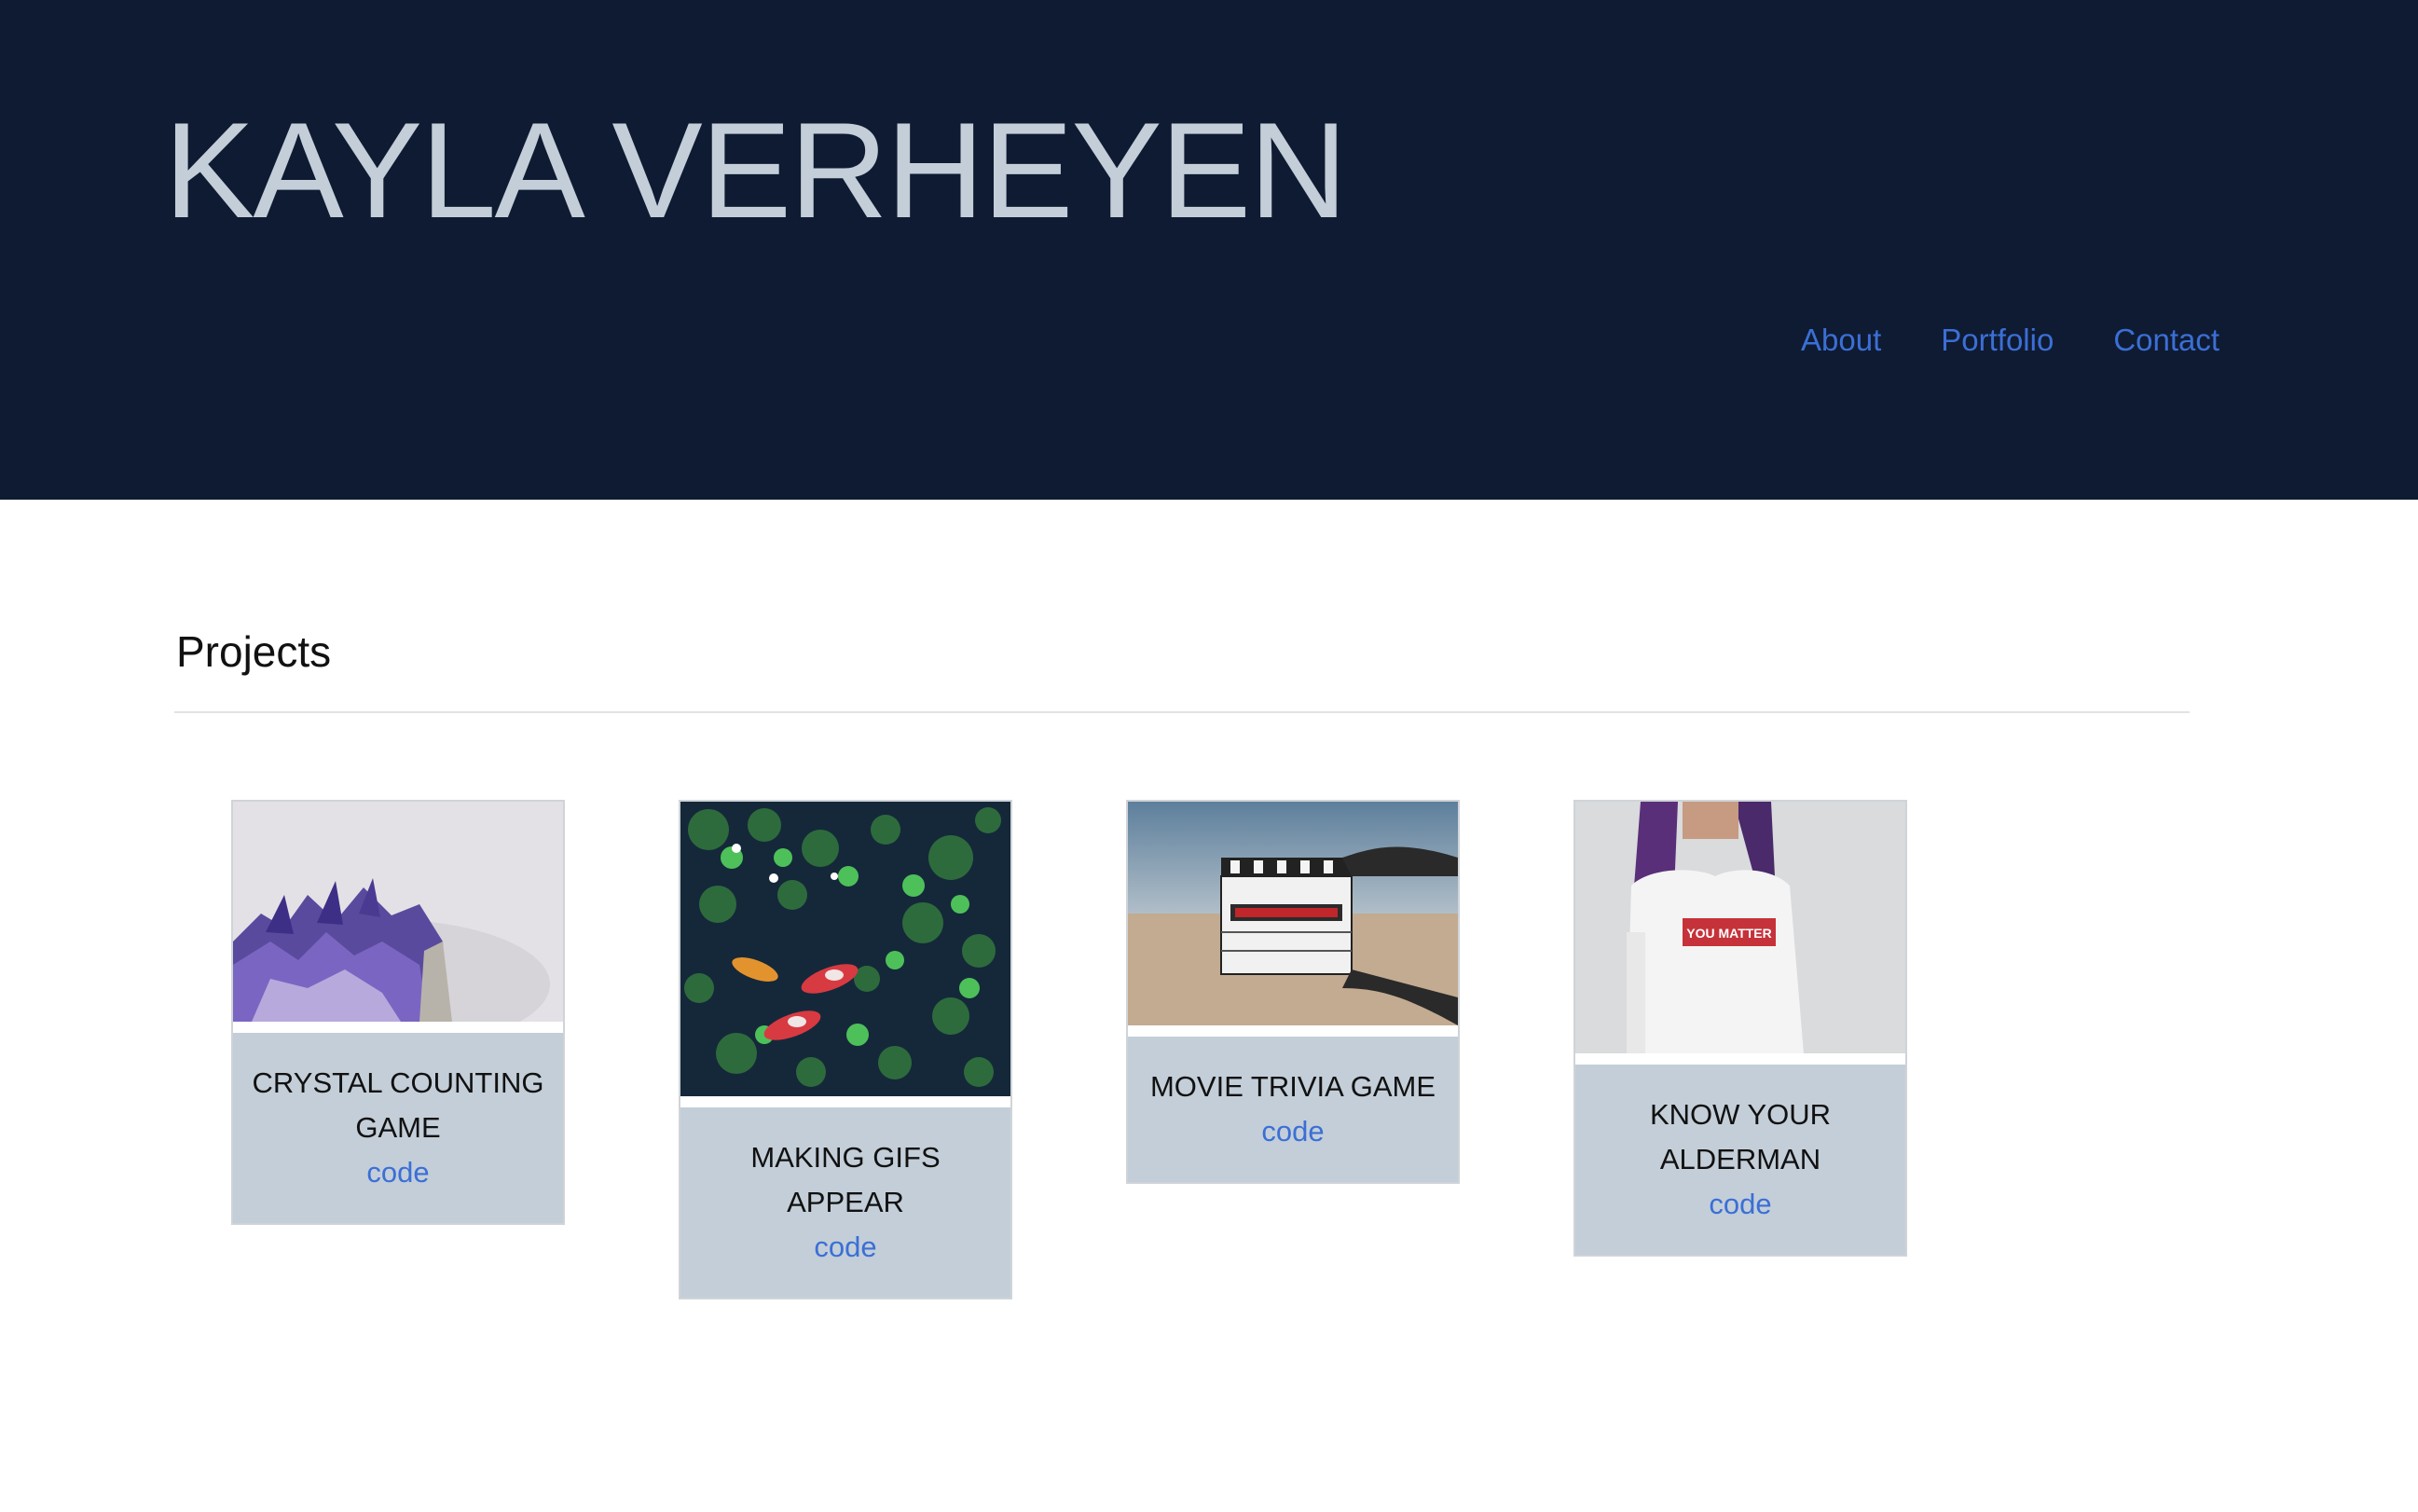  Describe the element at coordinates (2166, 341) in the screenshot. I see `nav-contact: Contact` at that location.